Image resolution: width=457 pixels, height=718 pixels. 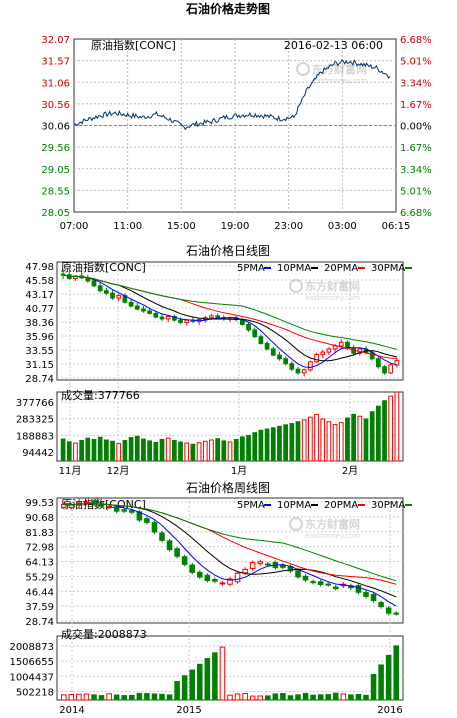 I want to click on percent-tick-label: 0.00%, so click(x=416, y=127).